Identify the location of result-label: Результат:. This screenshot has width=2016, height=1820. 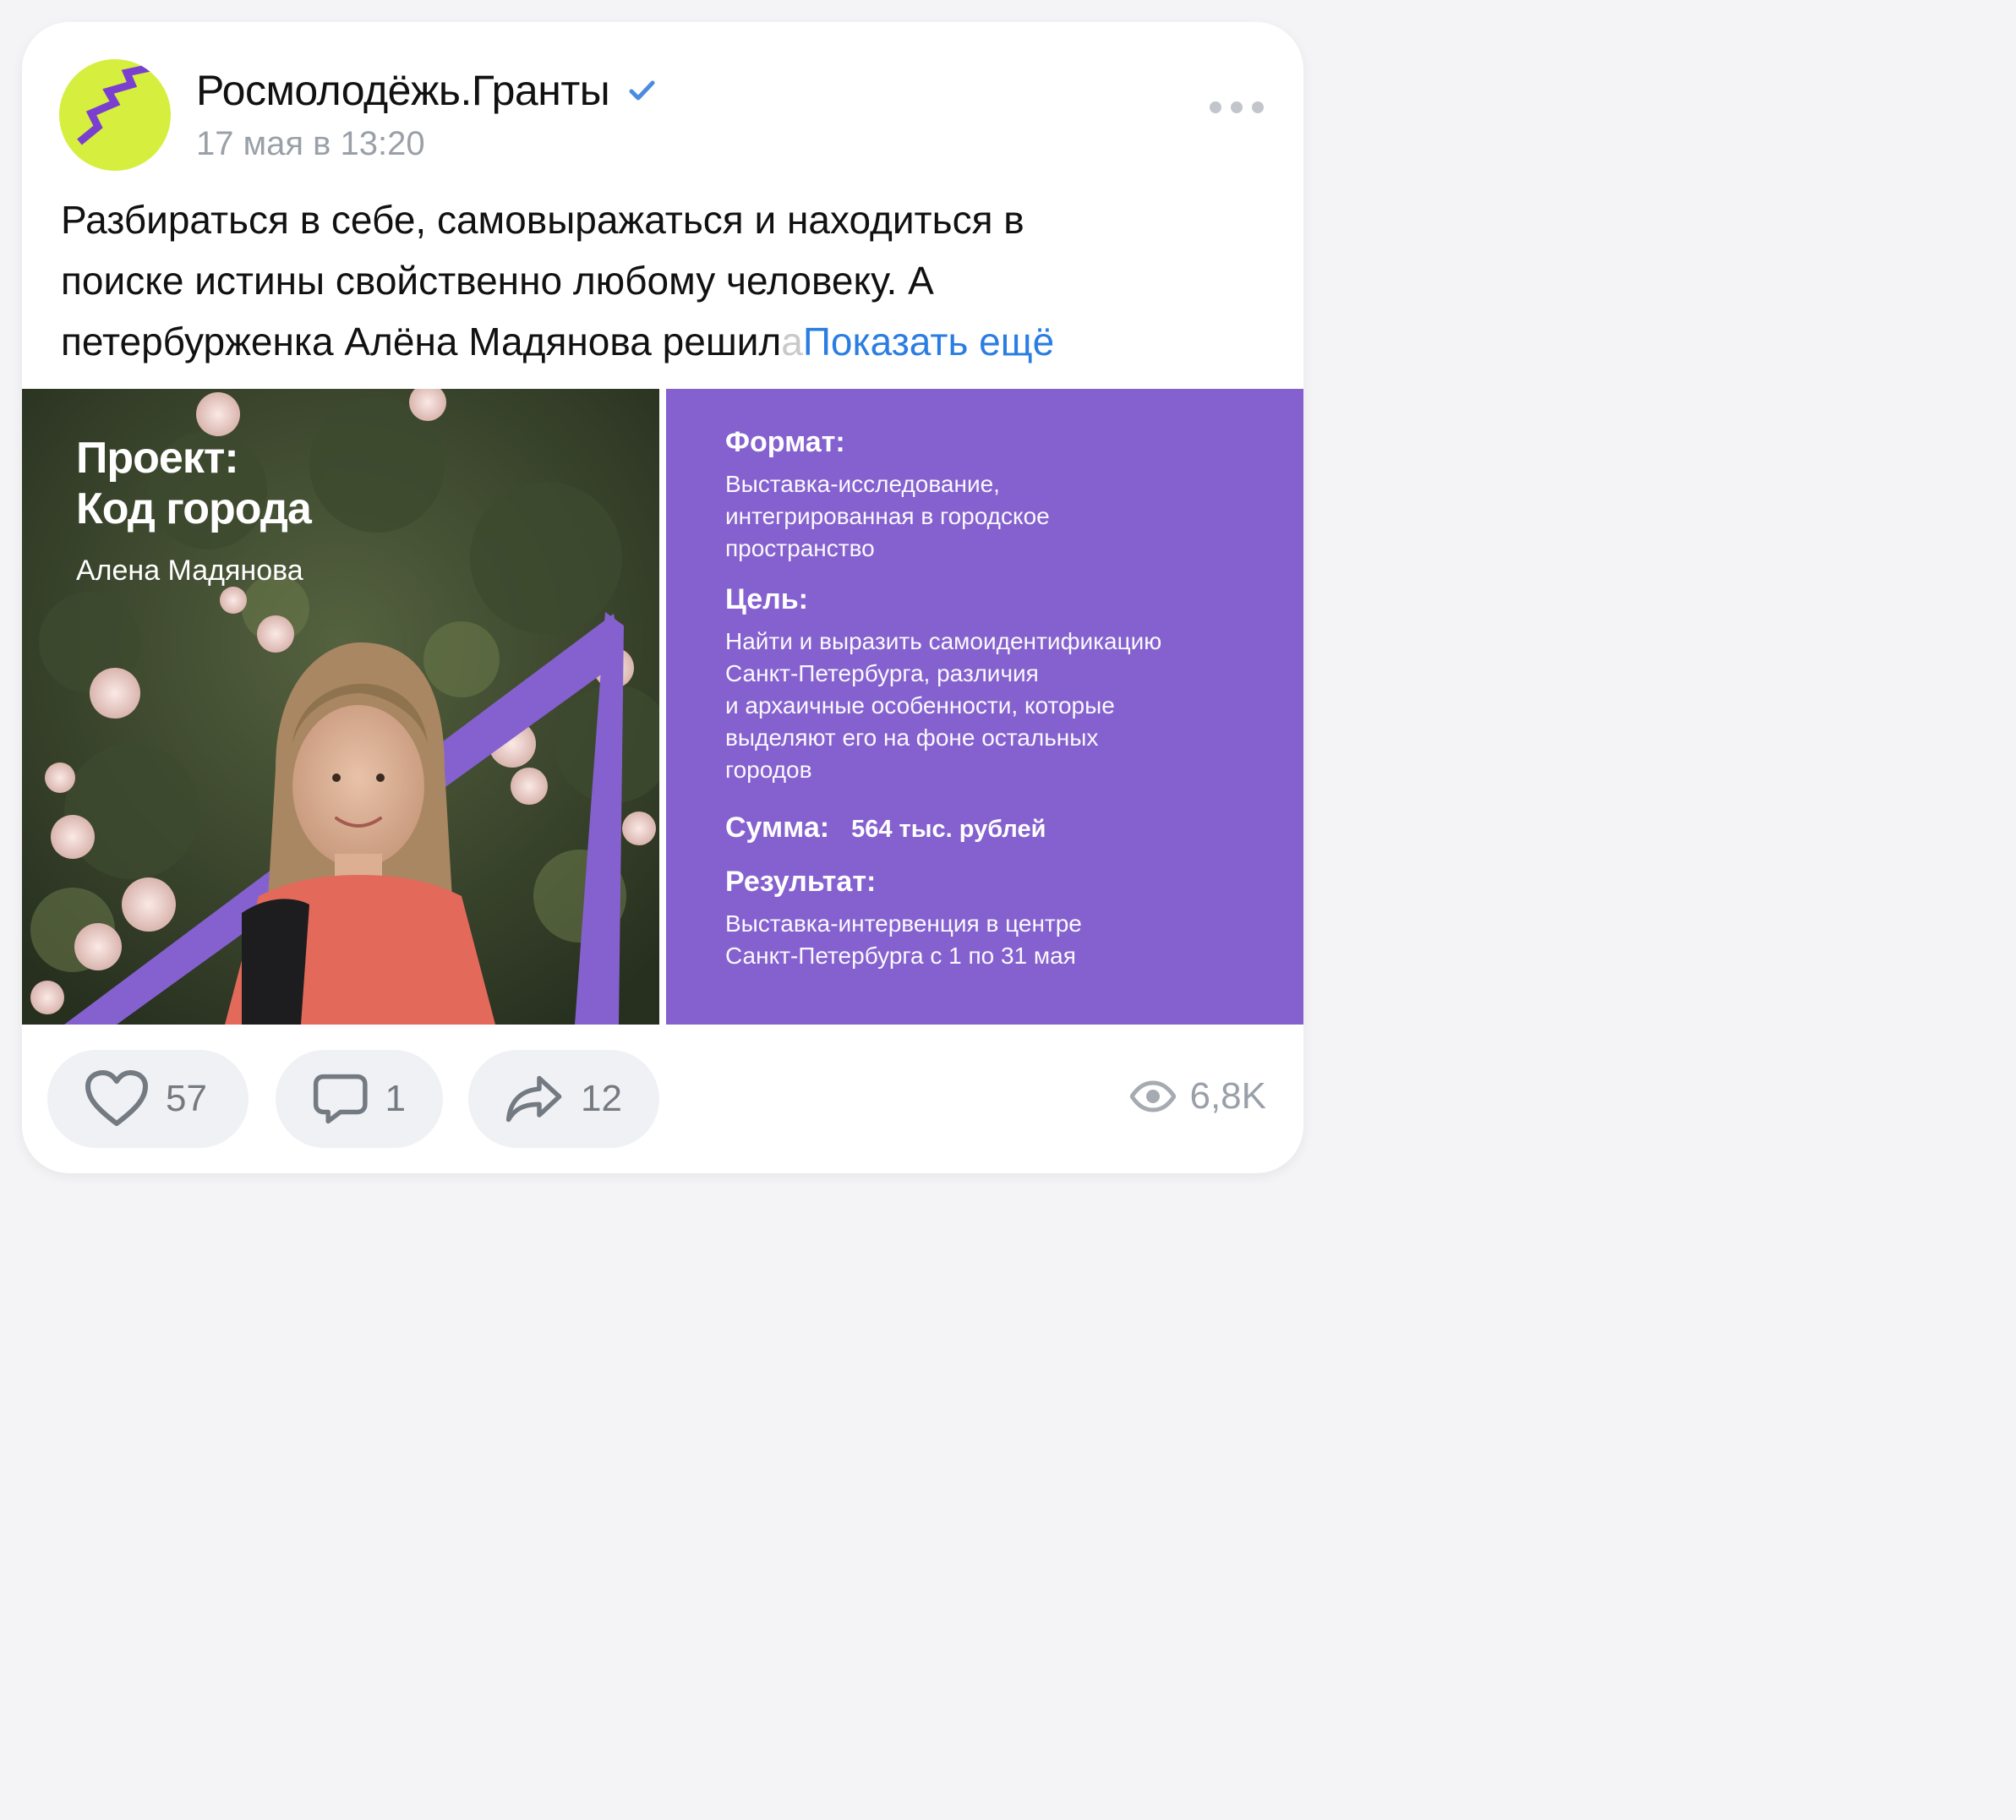
(801, 882).